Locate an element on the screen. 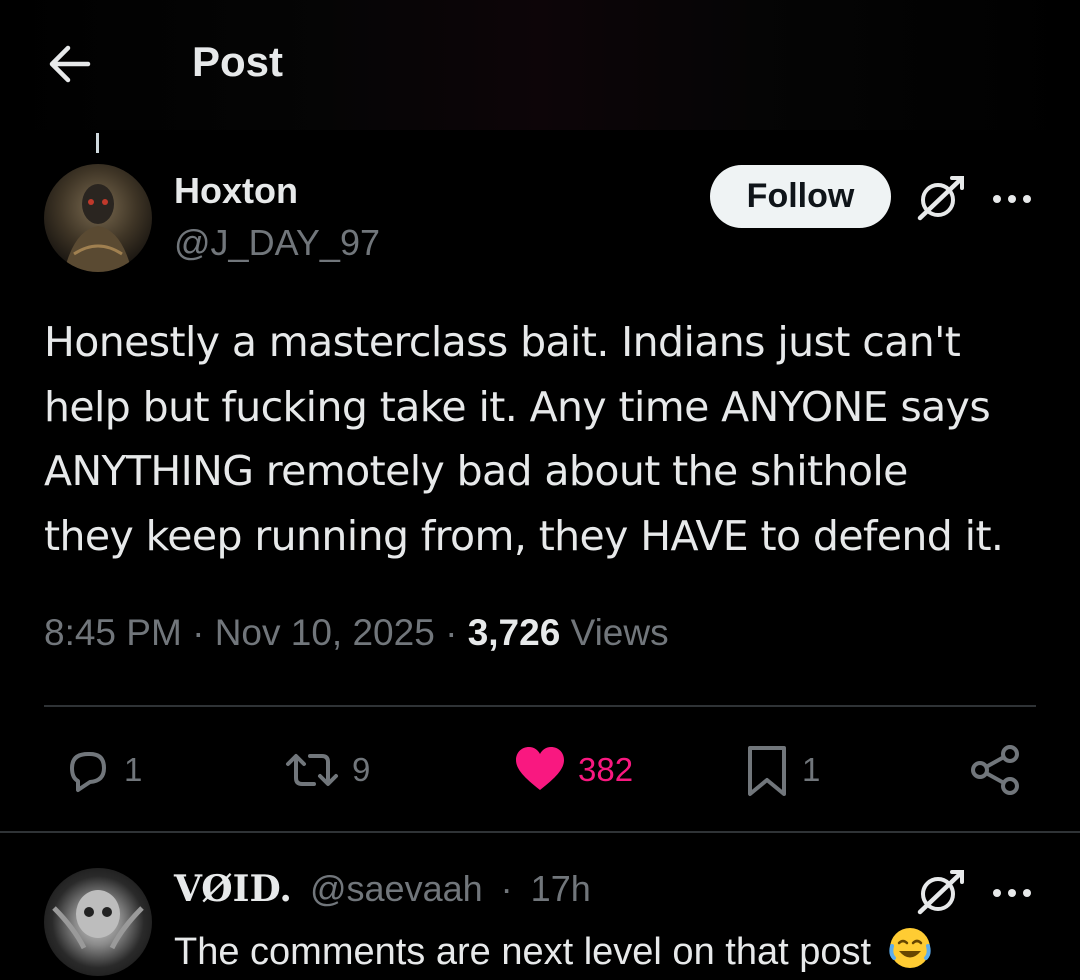  top-bar is located at coordinates (540, 65).